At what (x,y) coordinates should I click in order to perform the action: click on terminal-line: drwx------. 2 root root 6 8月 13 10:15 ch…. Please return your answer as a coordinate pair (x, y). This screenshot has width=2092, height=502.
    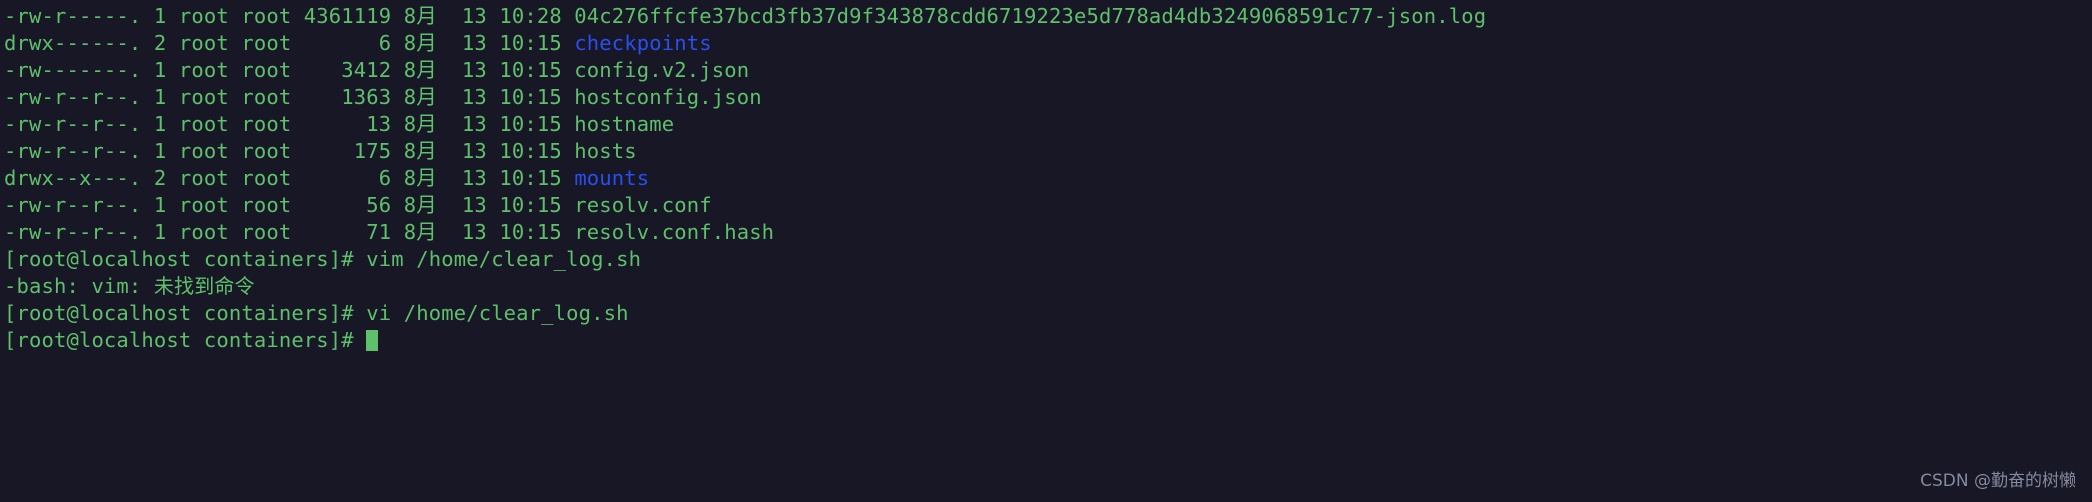
    Looking at the image, I should click on (1048, 43).